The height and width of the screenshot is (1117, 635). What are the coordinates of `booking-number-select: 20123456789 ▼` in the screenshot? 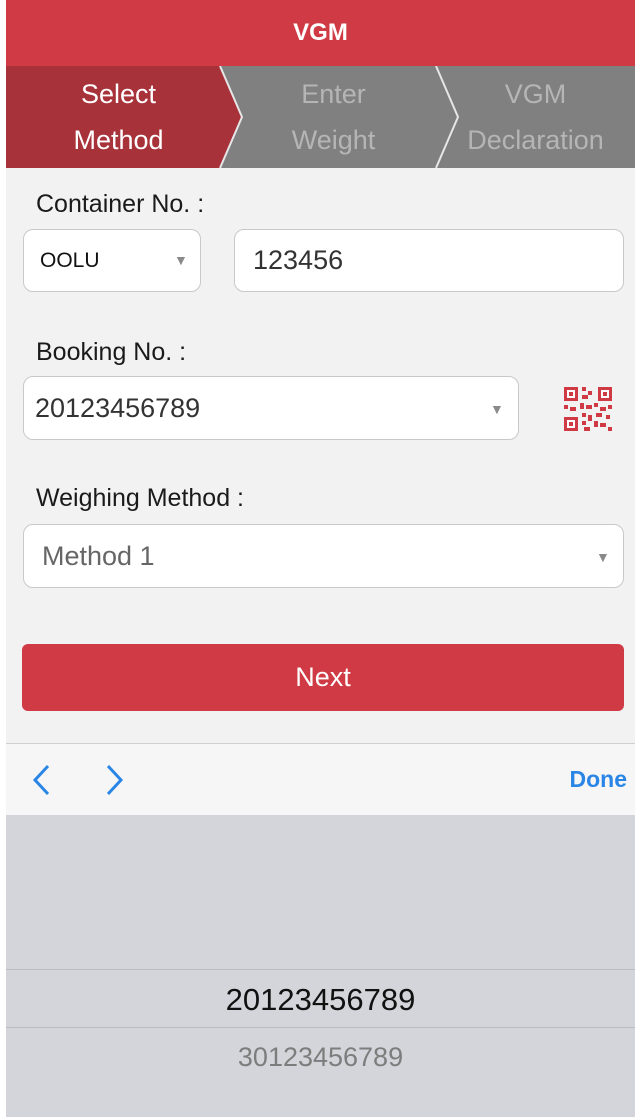 It's located at (271, 408).